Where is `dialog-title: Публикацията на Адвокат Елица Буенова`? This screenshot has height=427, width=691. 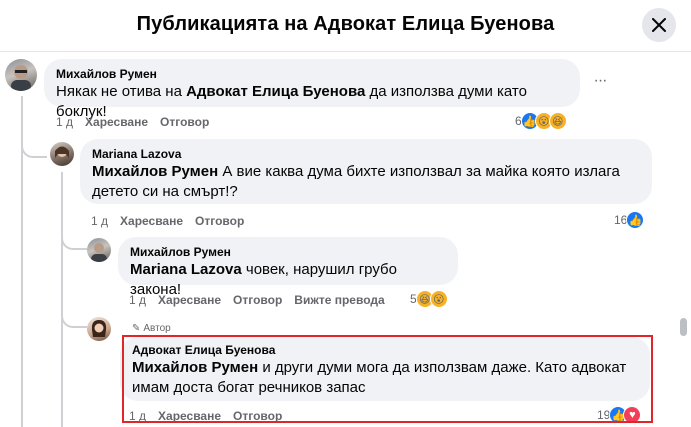
dialog-title: Публикацията на Адвокат Елица Буенова is located at coordinates (345, 24).